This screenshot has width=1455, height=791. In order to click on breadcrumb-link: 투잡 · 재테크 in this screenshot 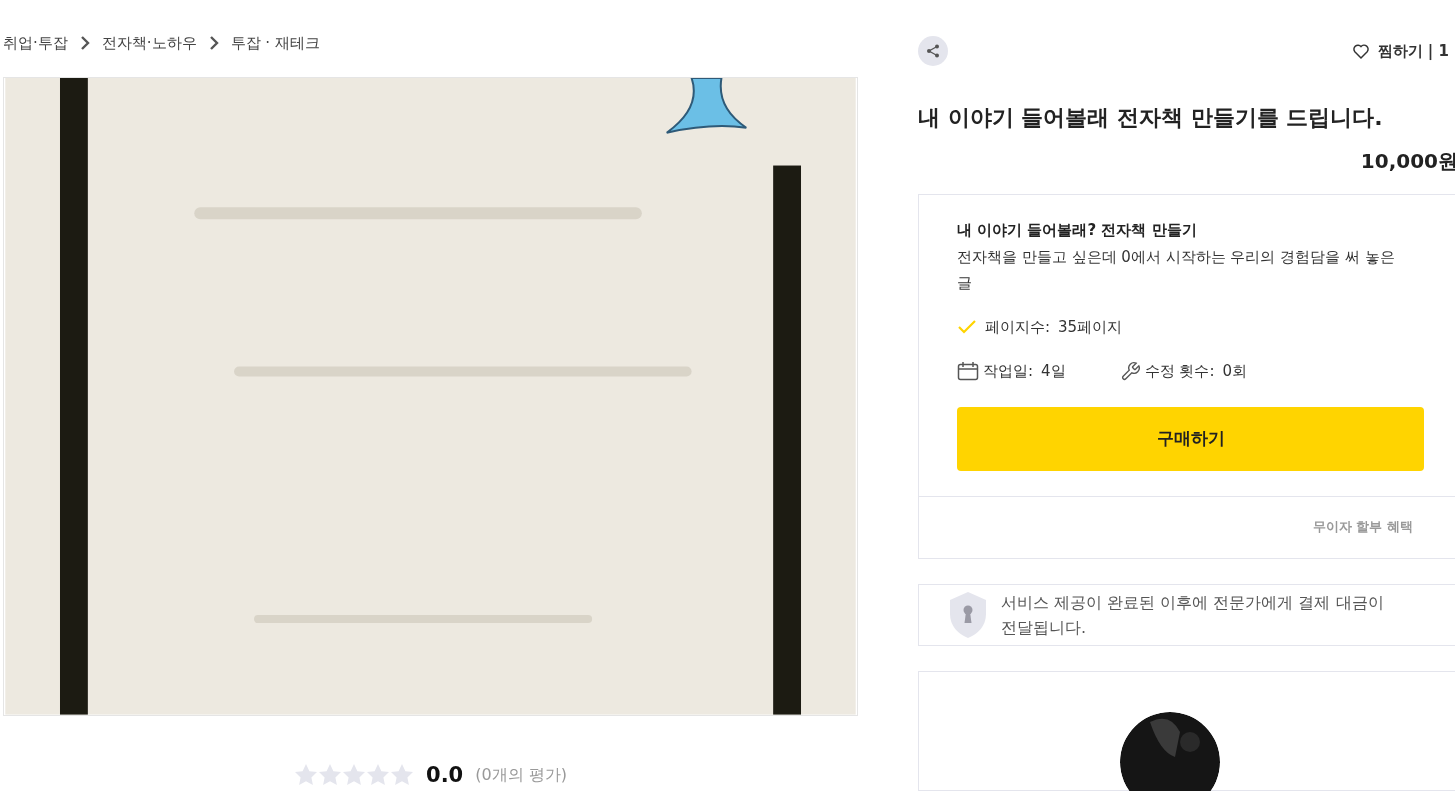, I will do `click(275, 43)`.